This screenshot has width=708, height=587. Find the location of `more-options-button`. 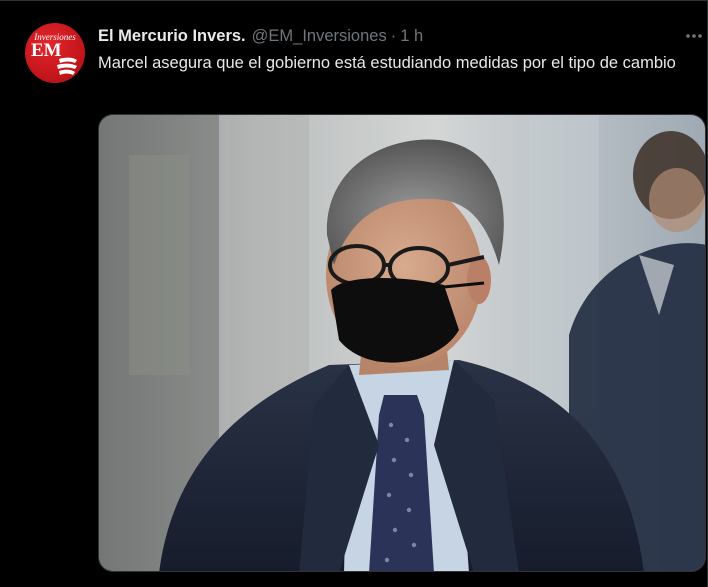

more-options-button is located at coordinates (694, 36).